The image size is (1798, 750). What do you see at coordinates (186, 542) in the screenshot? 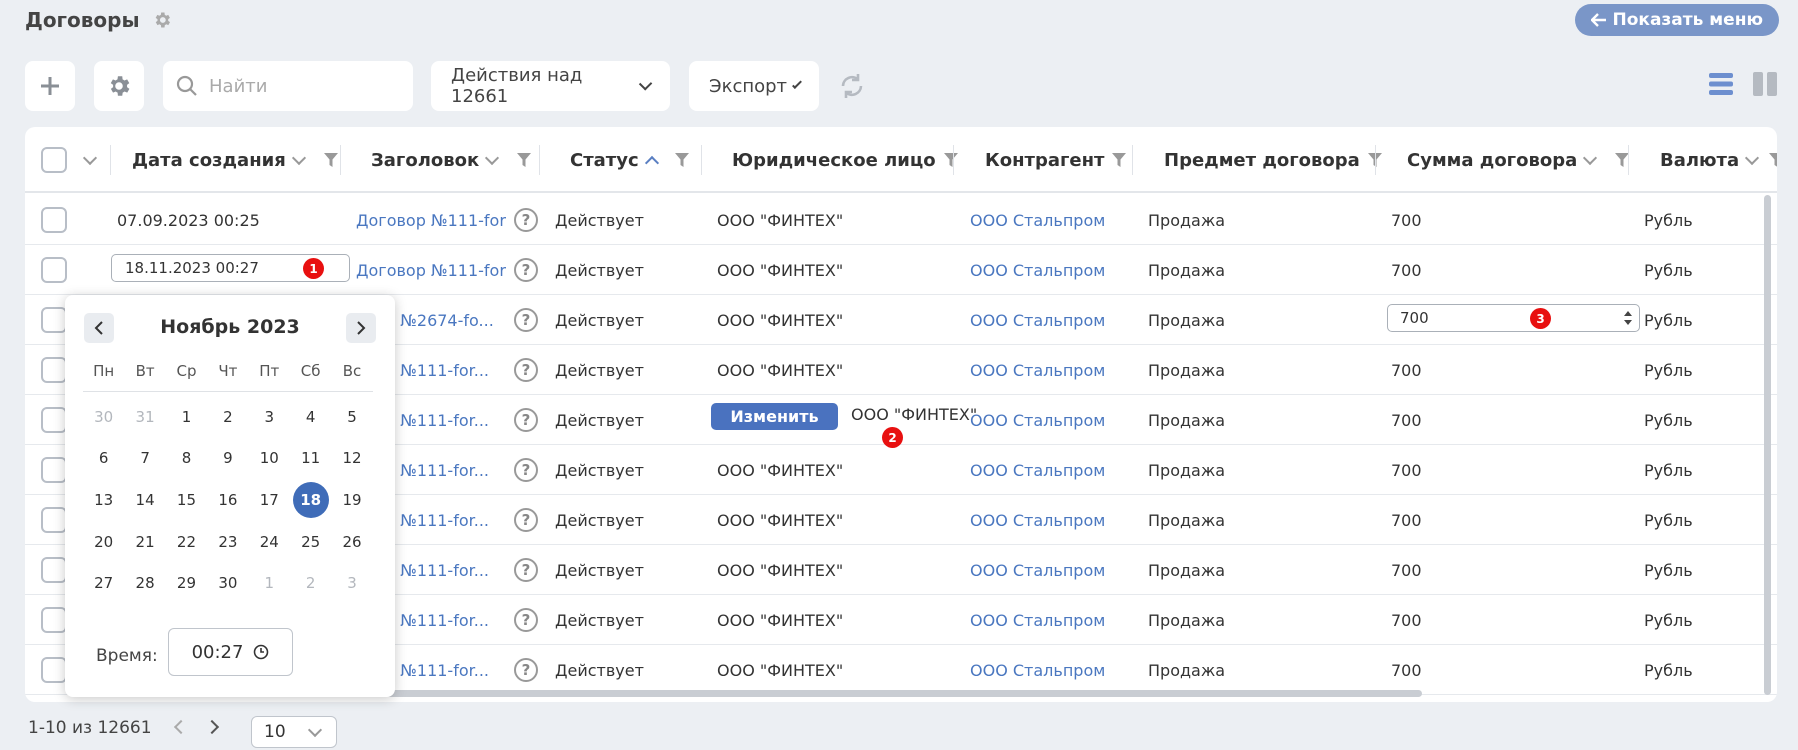
I see `calendar-day: 22` at bounding box center [186, 542].